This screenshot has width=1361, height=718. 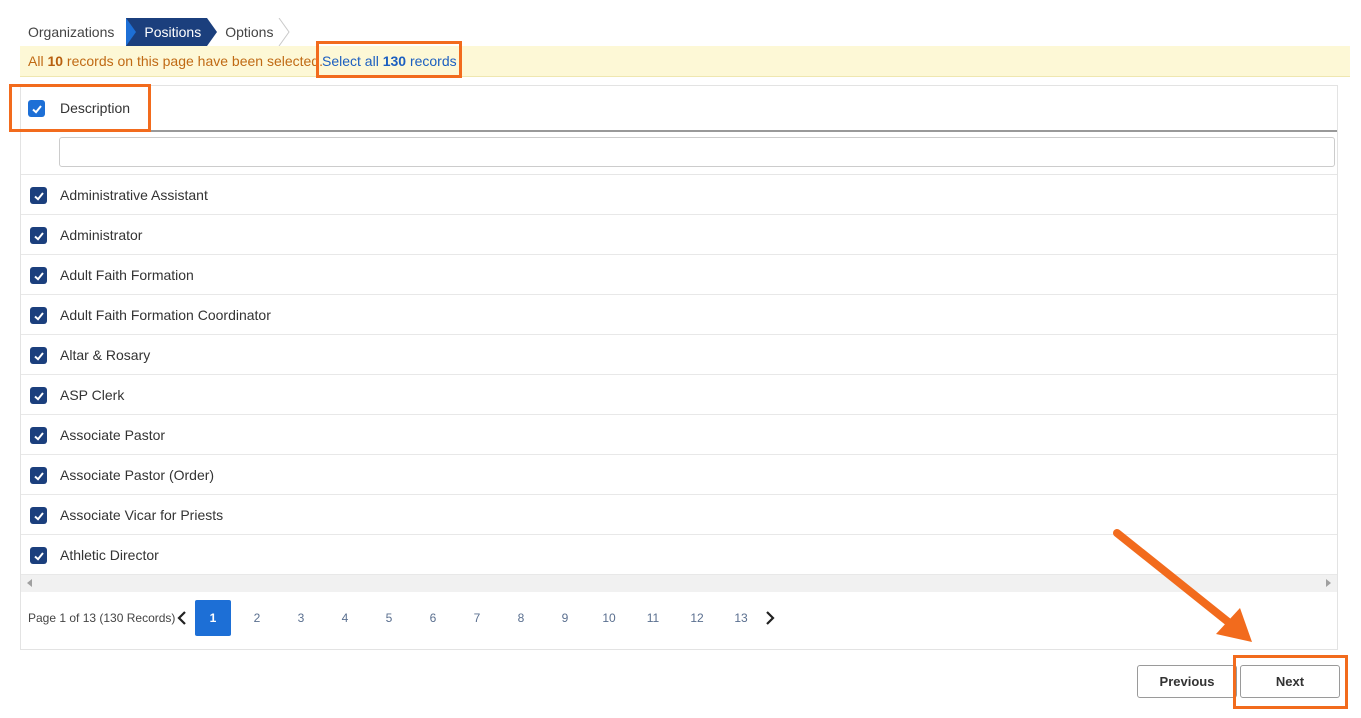 I want to click on previous-button: Previous, so click(x=1187, y=681).